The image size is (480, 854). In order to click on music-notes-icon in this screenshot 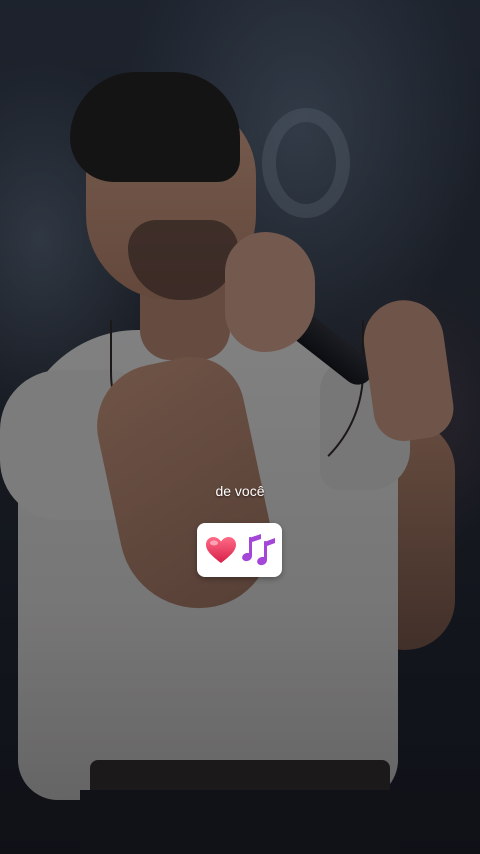, I will do `click(258, 550)`.